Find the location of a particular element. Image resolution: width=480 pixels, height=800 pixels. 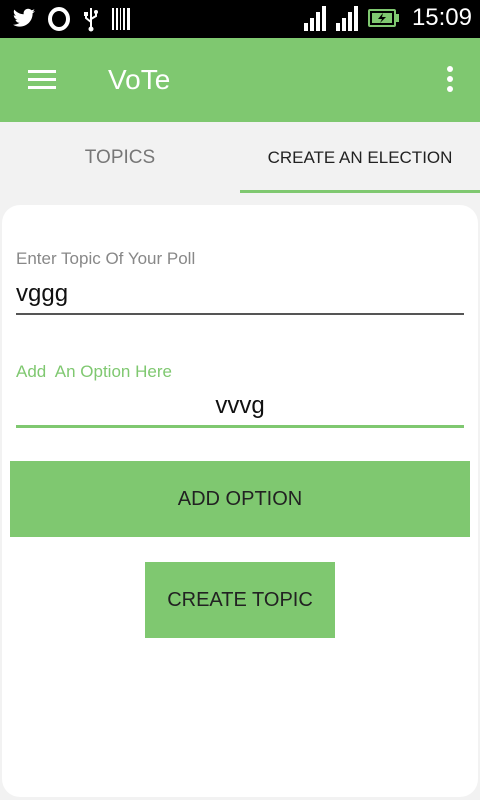

status-bar: 15:09 is located at coordinates (240, 19).